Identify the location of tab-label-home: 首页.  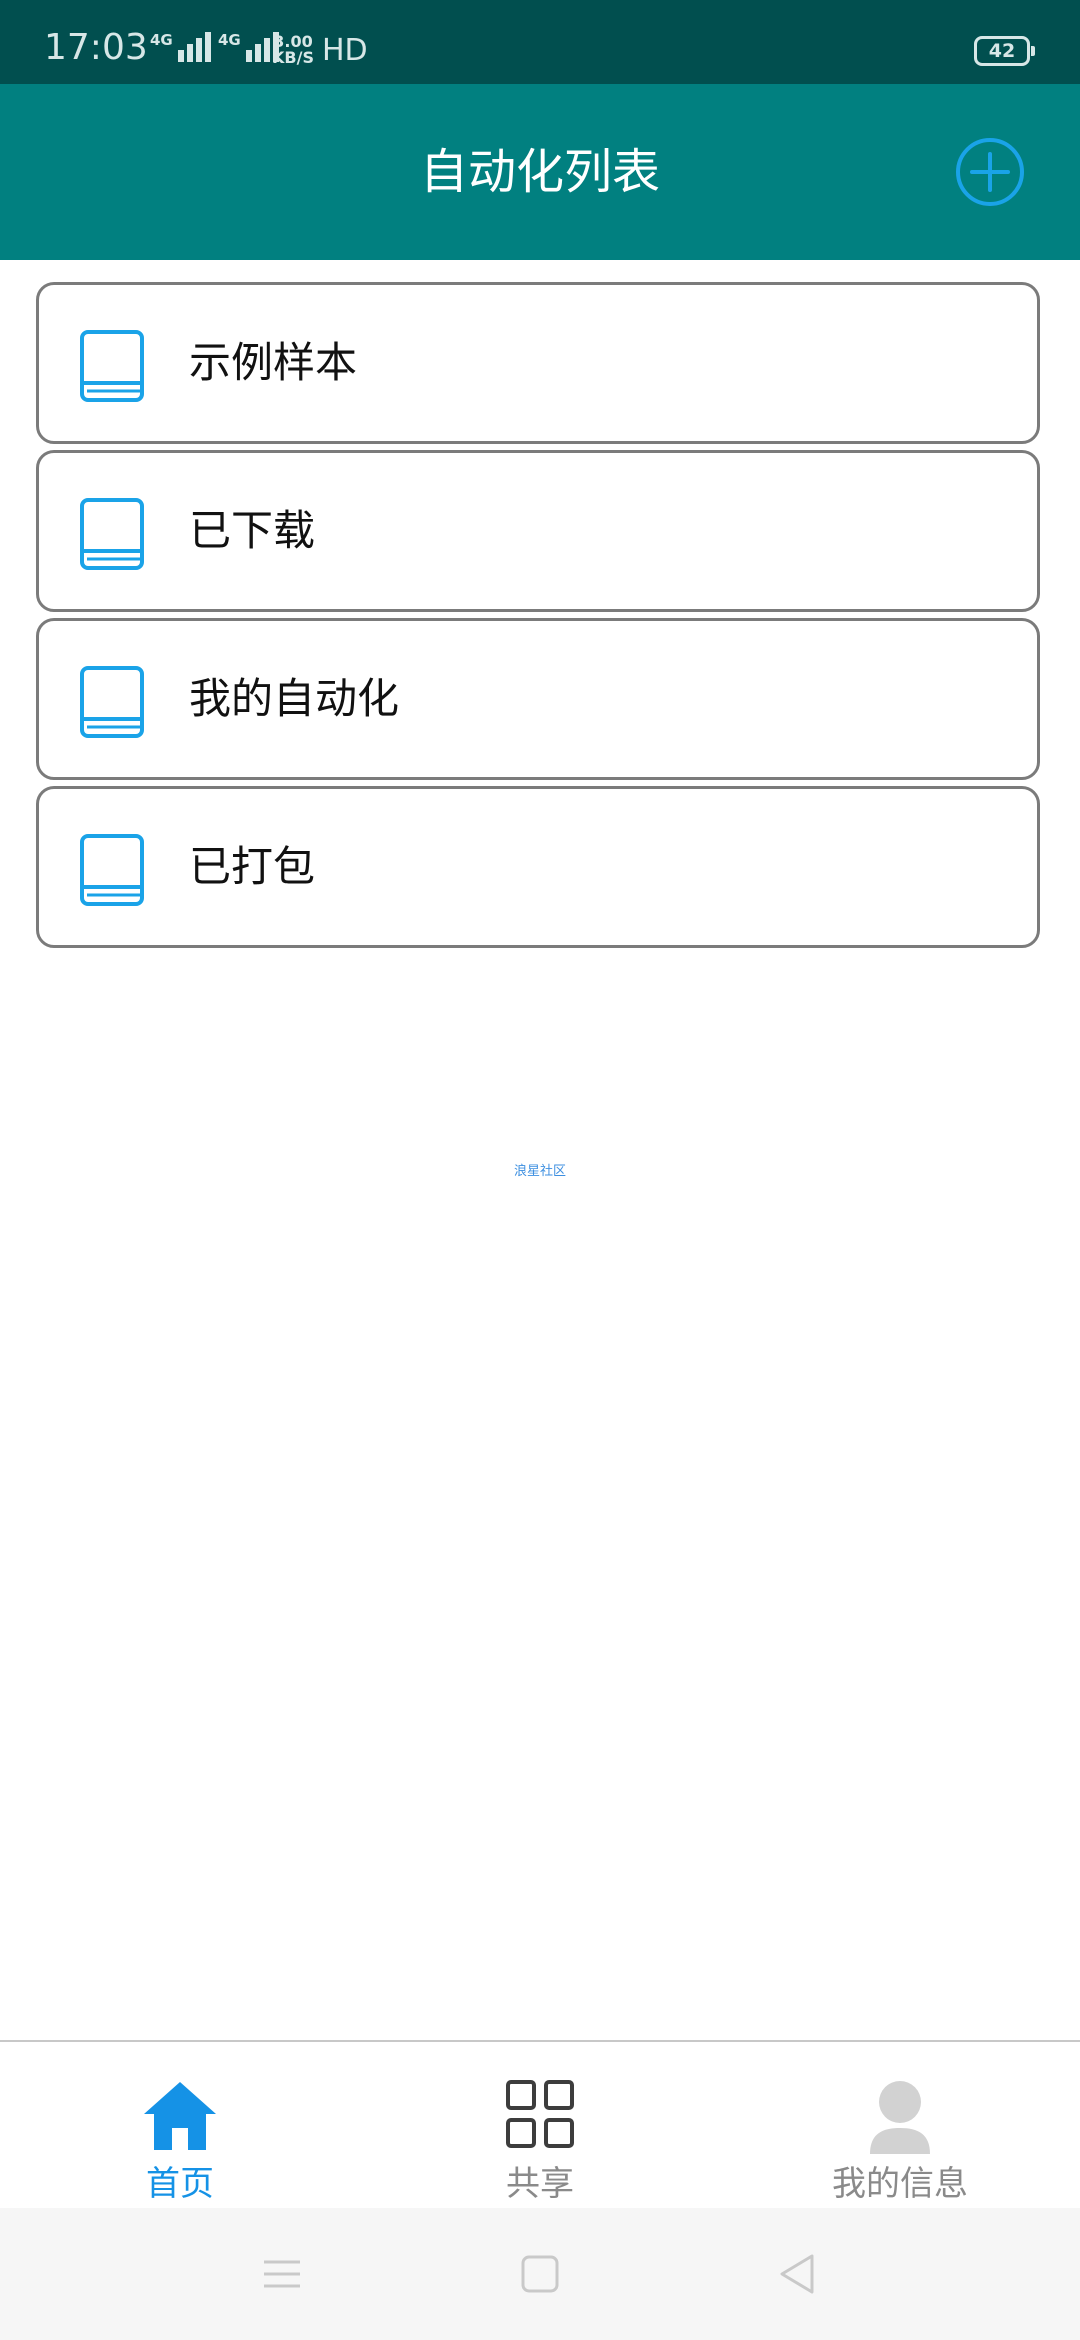
(180, 2184).